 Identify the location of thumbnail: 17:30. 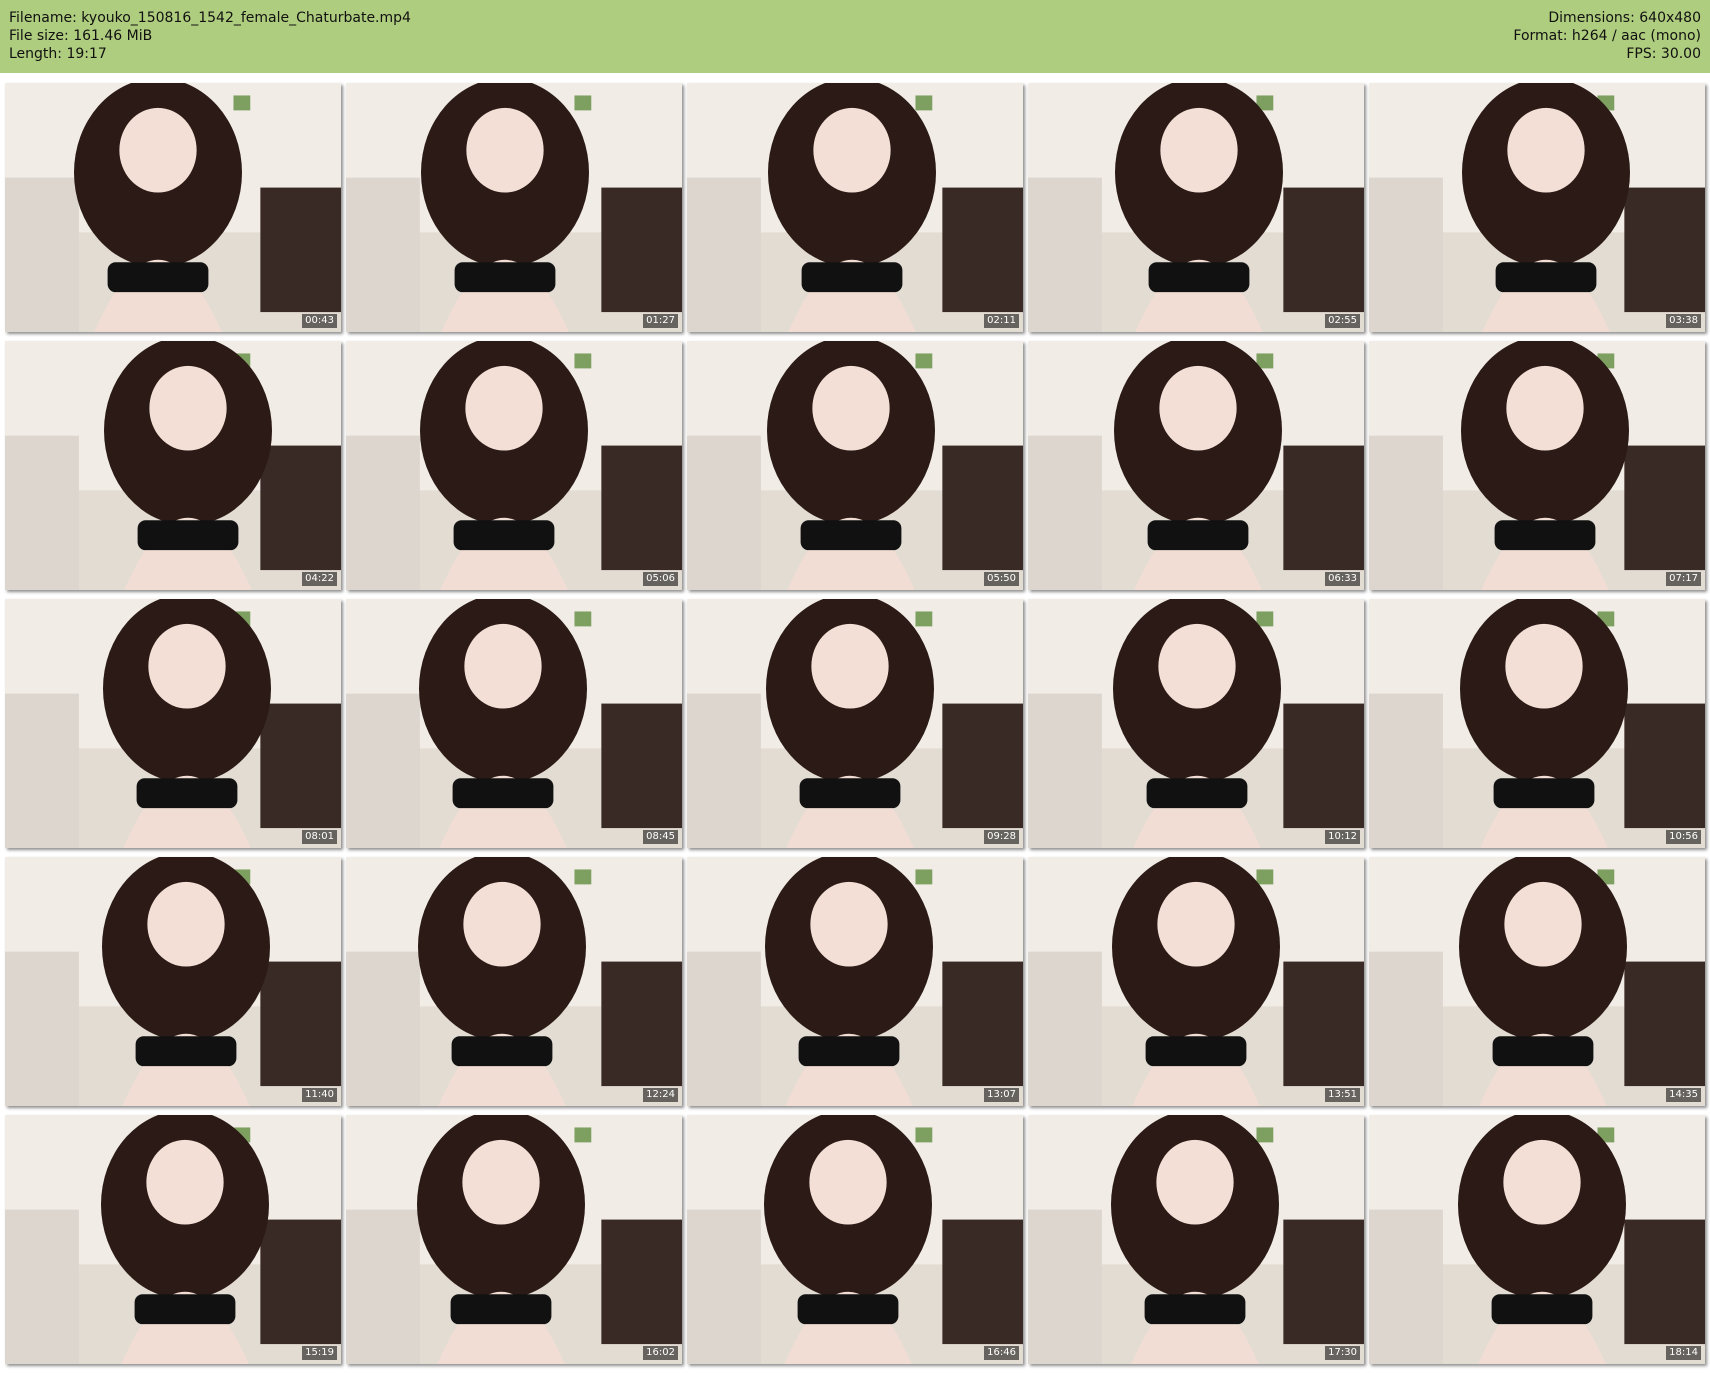
(1196, 1239).